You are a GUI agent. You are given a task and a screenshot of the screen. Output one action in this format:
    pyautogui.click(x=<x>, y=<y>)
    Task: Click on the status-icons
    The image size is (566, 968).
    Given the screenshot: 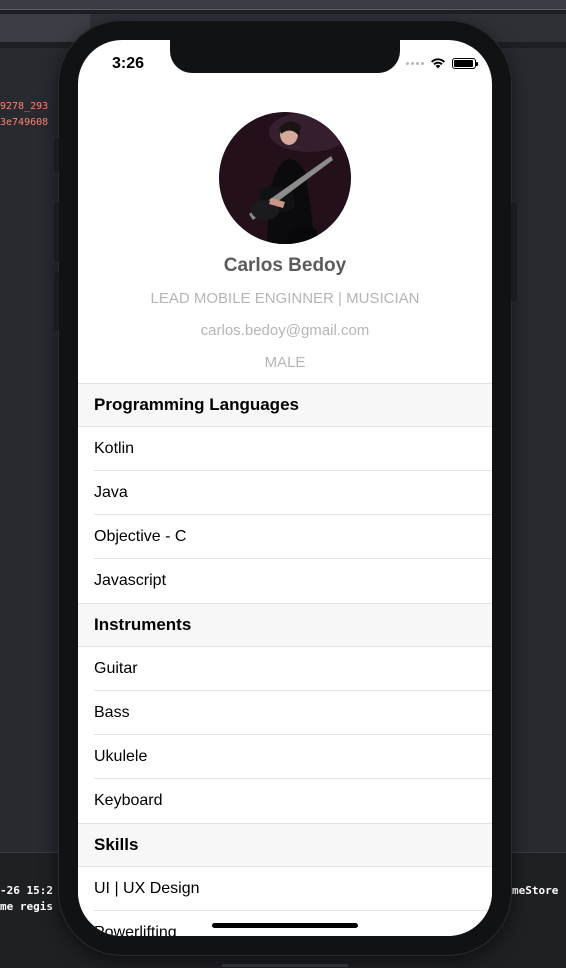 What is the action you would take?
    pyautogui.click(x=442, y=63)
    